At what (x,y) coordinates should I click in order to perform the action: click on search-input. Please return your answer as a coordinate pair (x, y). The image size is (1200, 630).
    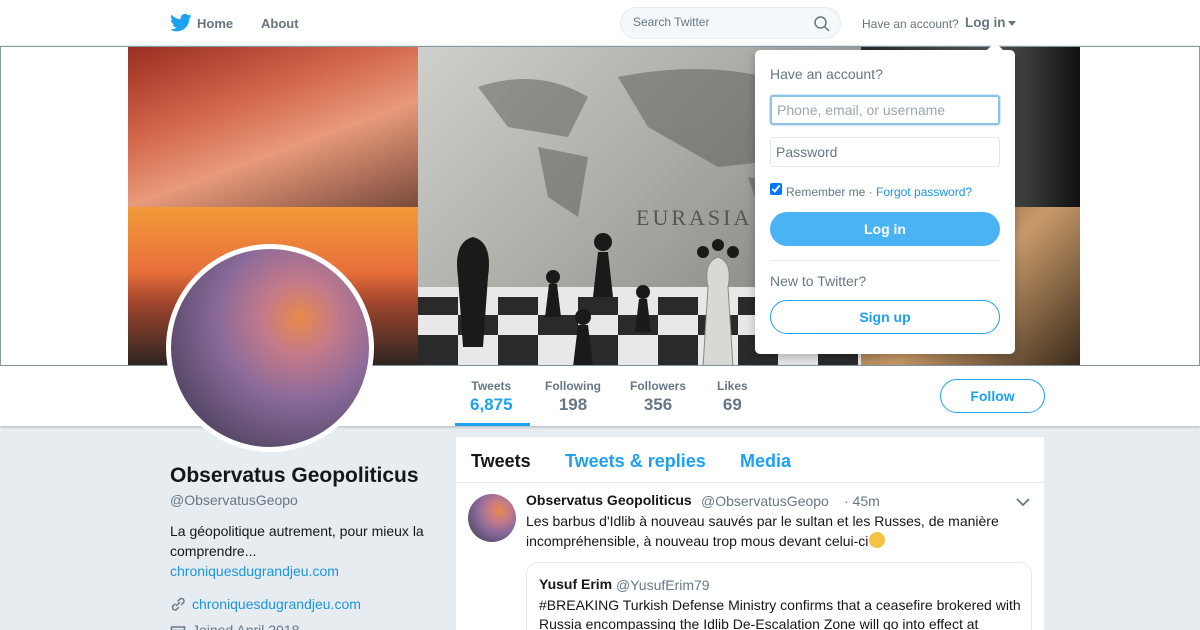
    Looking at the image, I should click on (720, 22).